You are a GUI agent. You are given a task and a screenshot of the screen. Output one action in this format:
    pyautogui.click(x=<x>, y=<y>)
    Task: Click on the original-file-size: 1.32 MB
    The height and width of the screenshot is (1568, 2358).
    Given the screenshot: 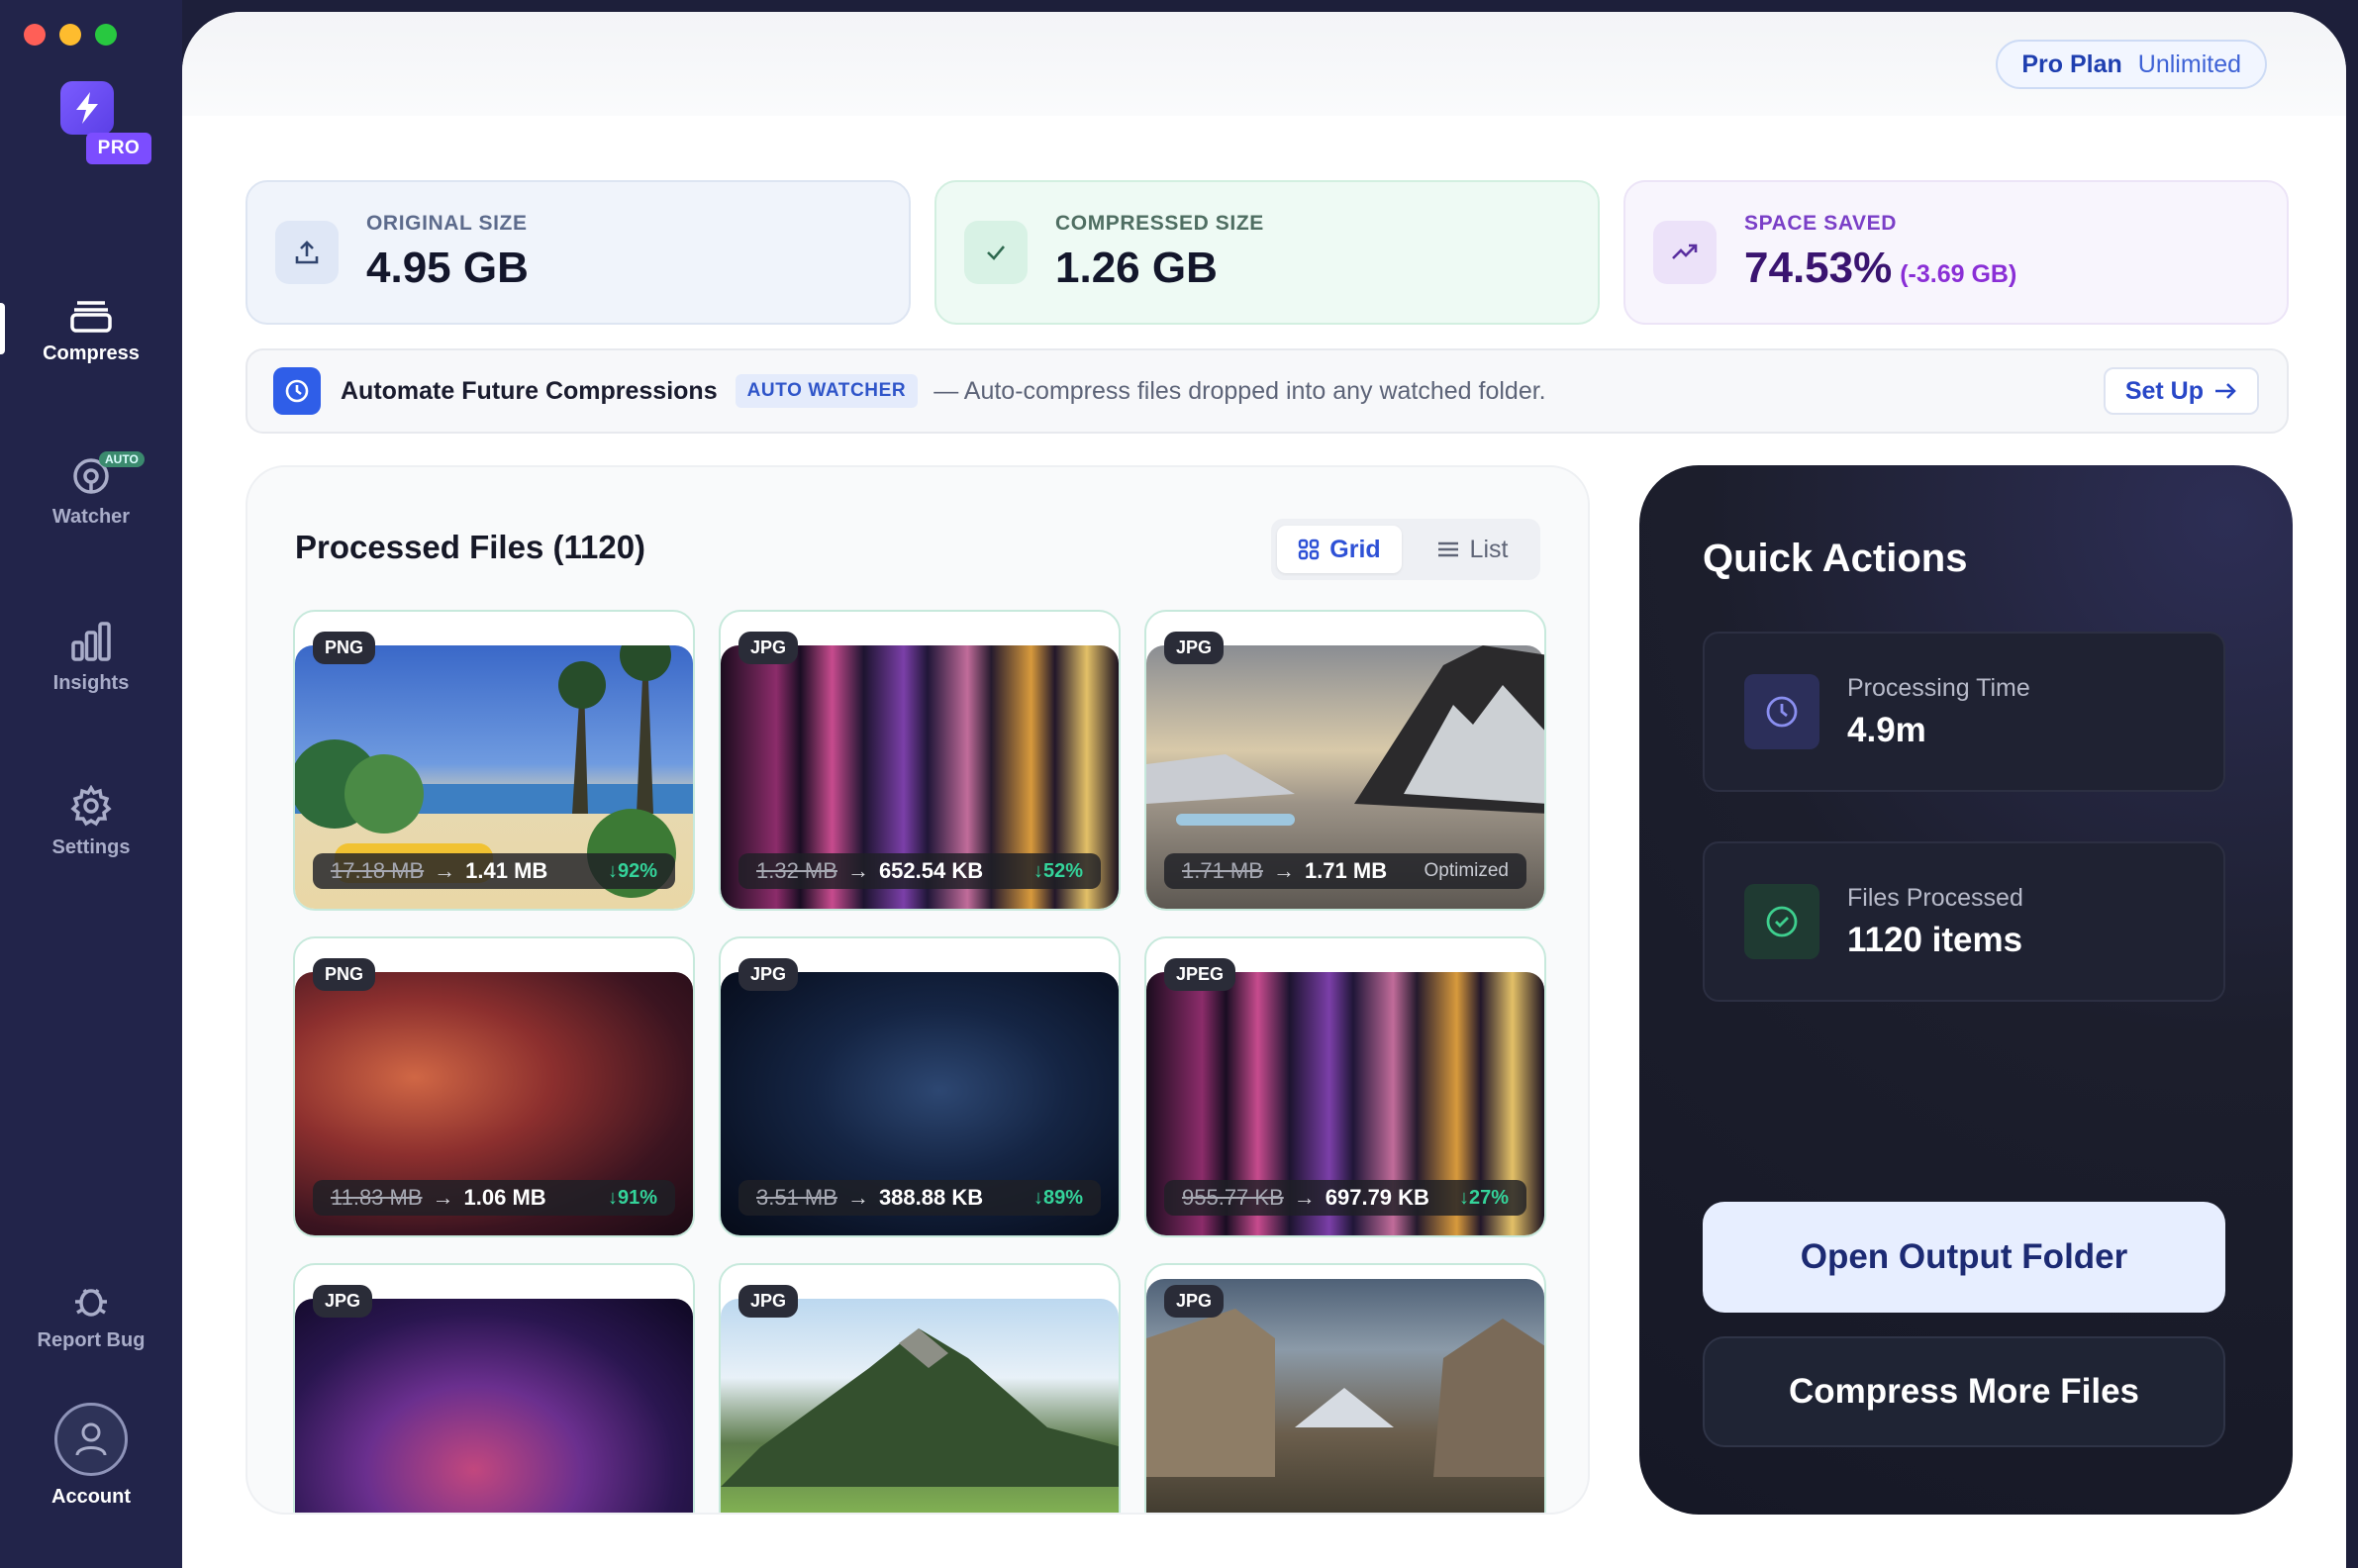 What is the action you would take?
    pyautogui.click(x=796, y=870)
    